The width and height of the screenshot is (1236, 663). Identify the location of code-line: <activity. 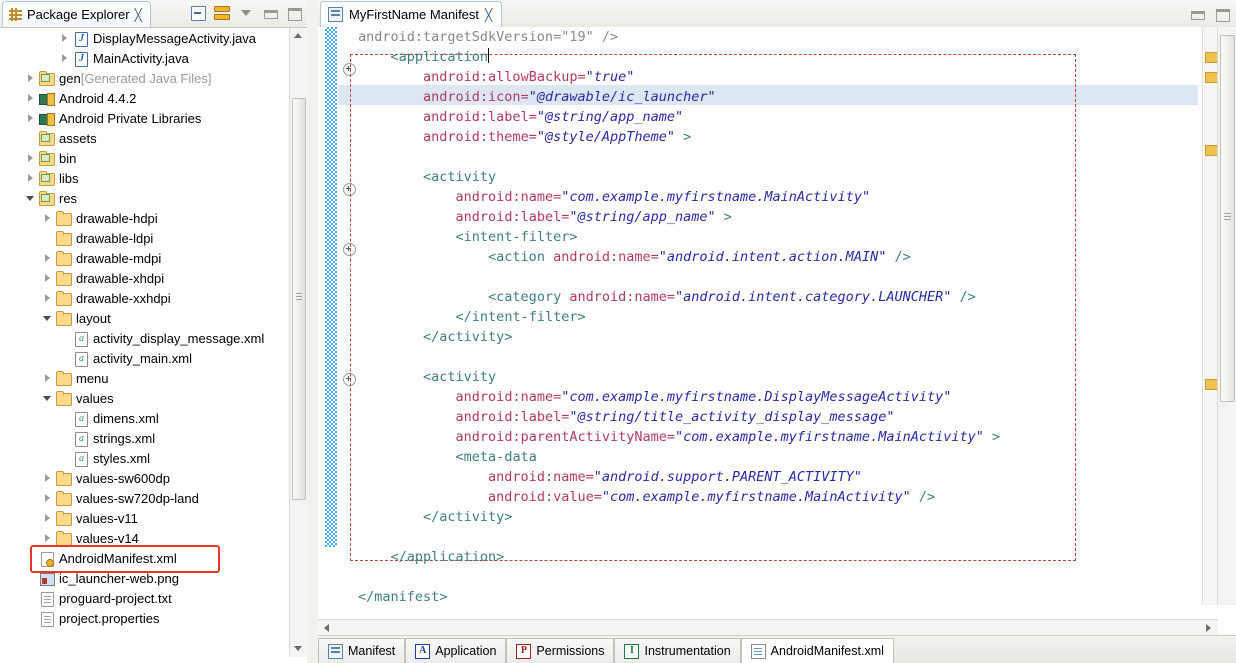
(679, 177).